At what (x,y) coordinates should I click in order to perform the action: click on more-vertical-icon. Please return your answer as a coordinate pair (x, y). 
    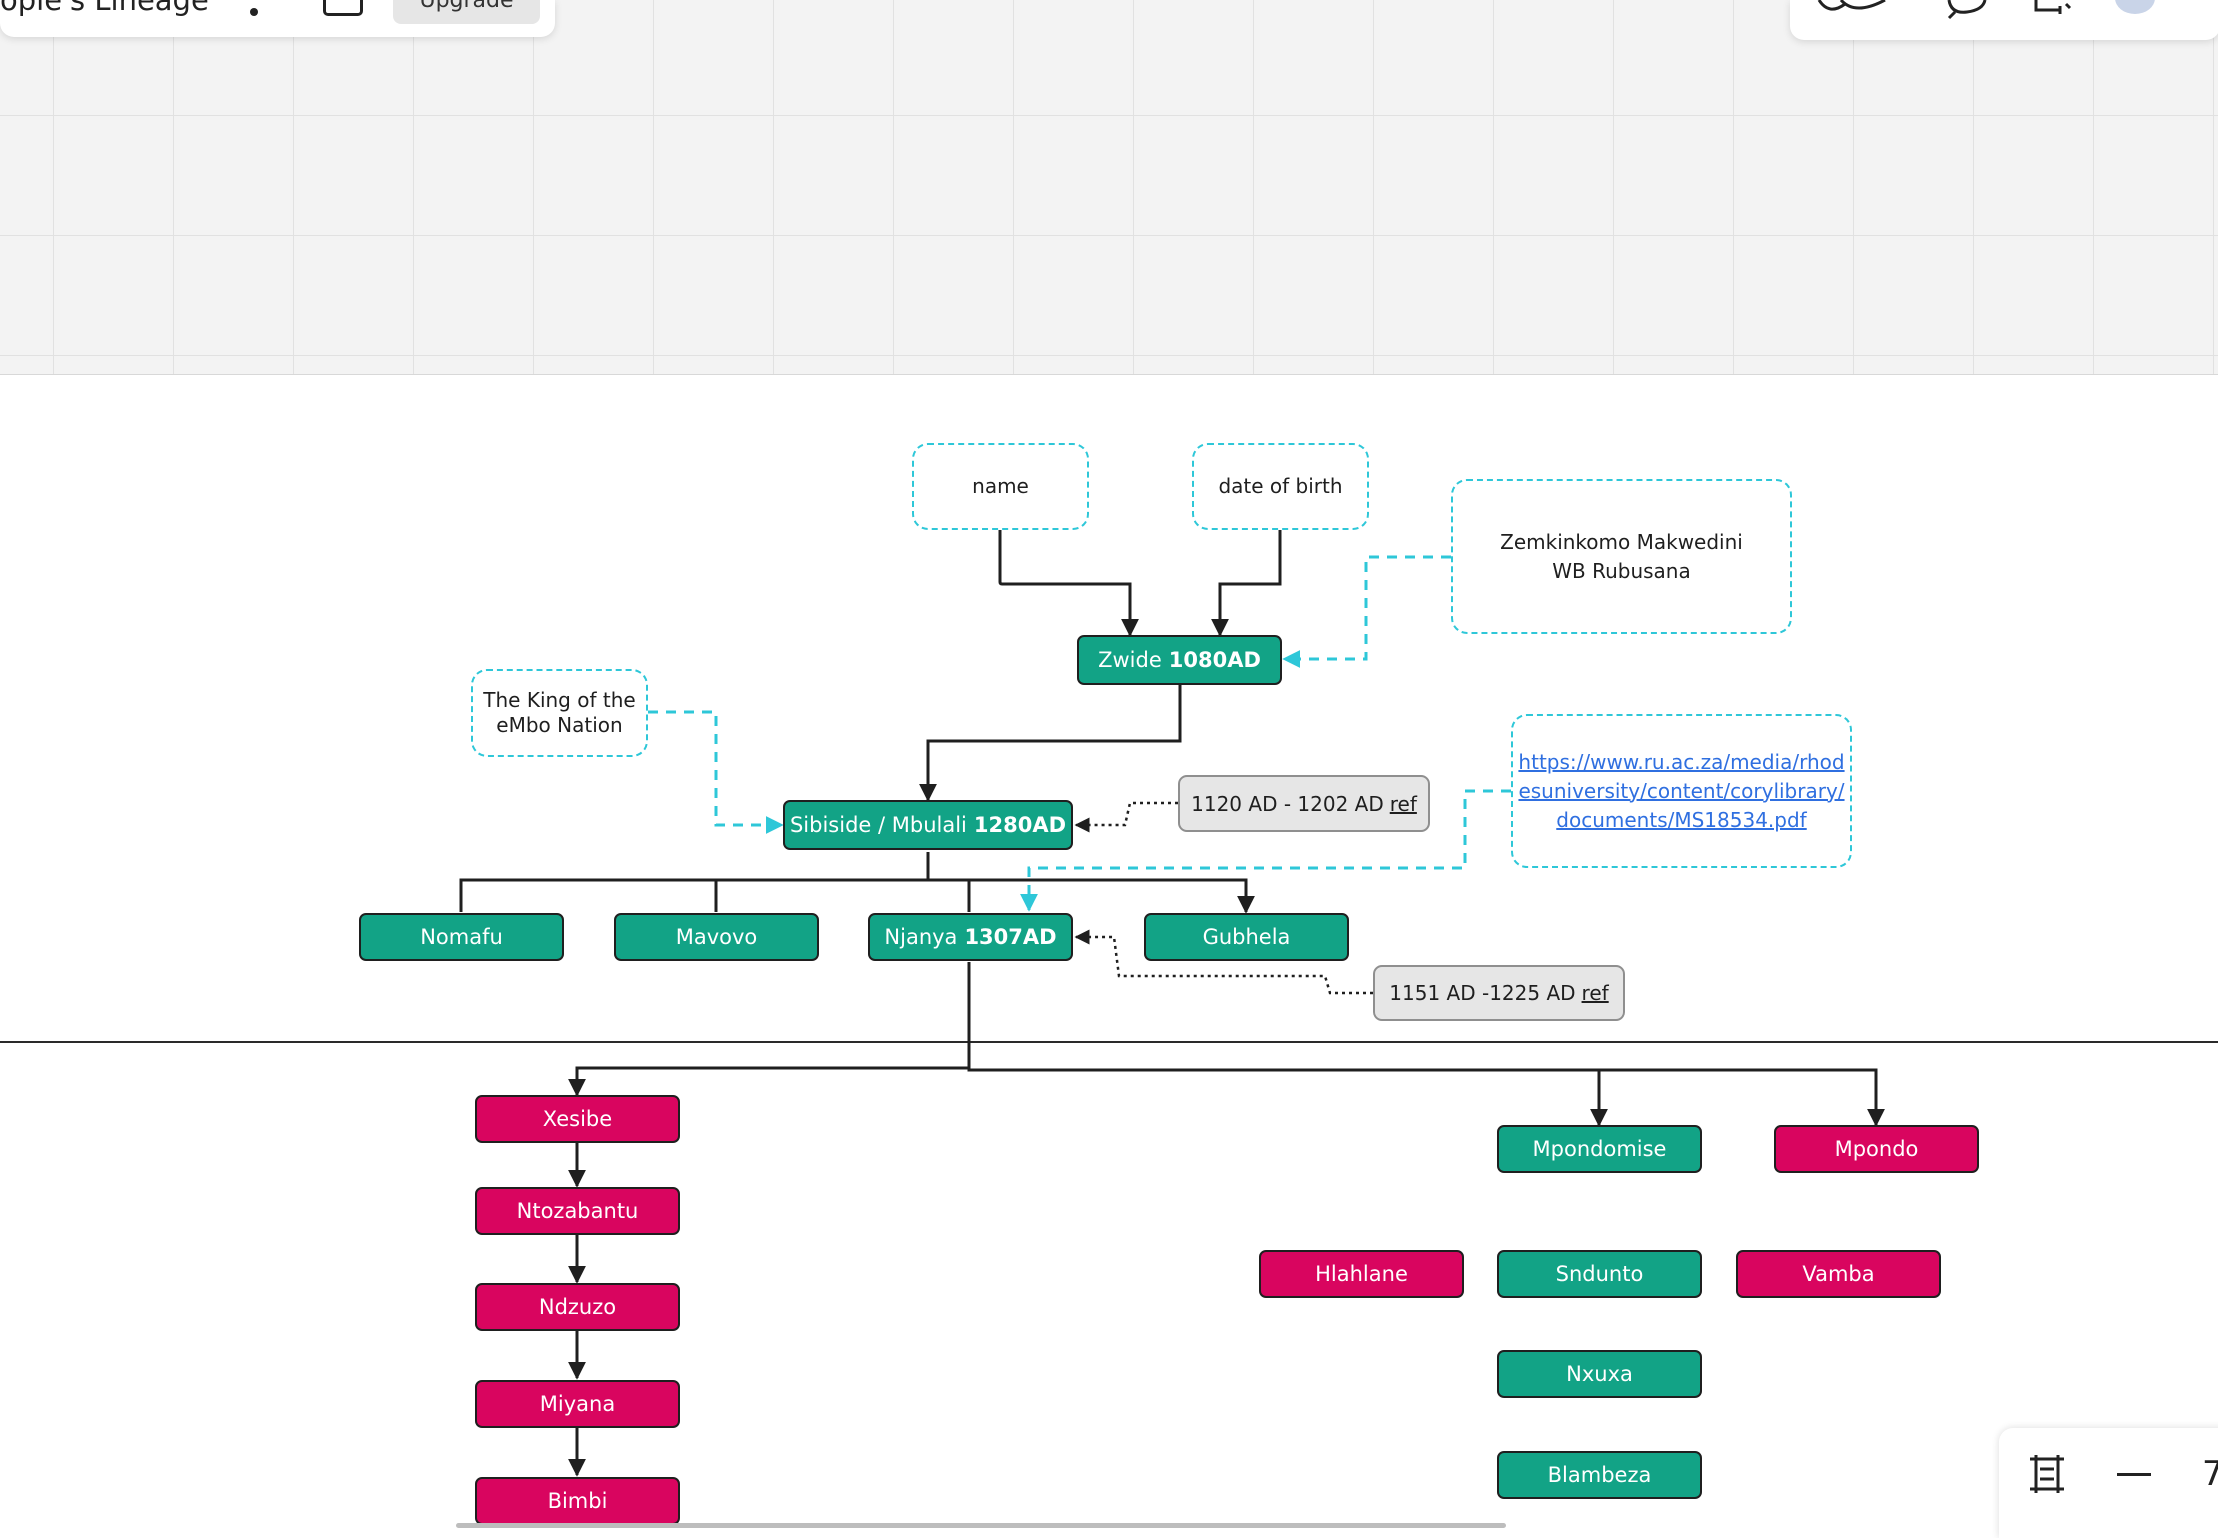
    Looking at the image, I should click on (254, 12).